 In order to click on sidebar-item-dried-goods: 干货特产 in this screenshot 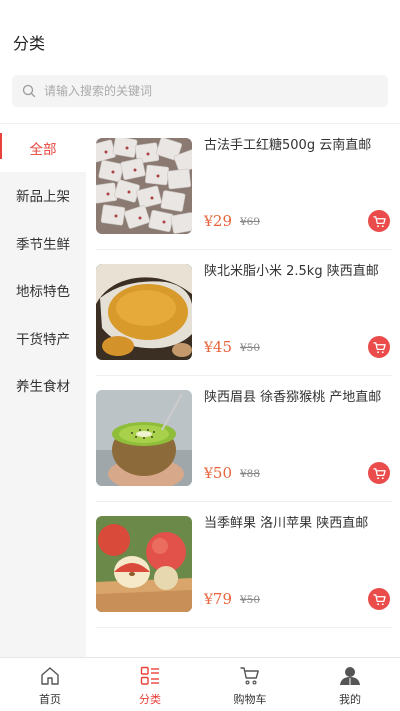, I will do `click(43, 338)`.